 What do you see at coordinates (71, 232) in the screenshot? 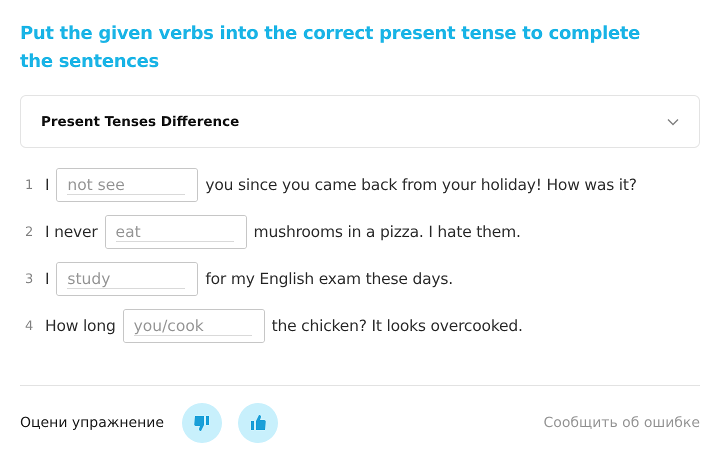
I see `sentence-text: I never` at bounding box center [71, 232].